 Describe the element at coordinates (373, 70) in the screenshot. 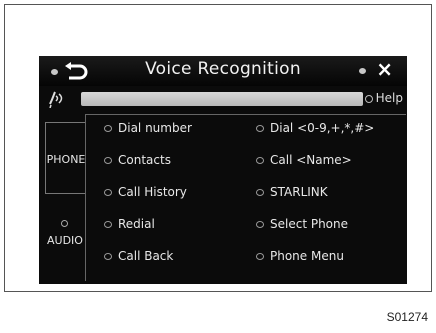

I see `close-button: ×` at that location.